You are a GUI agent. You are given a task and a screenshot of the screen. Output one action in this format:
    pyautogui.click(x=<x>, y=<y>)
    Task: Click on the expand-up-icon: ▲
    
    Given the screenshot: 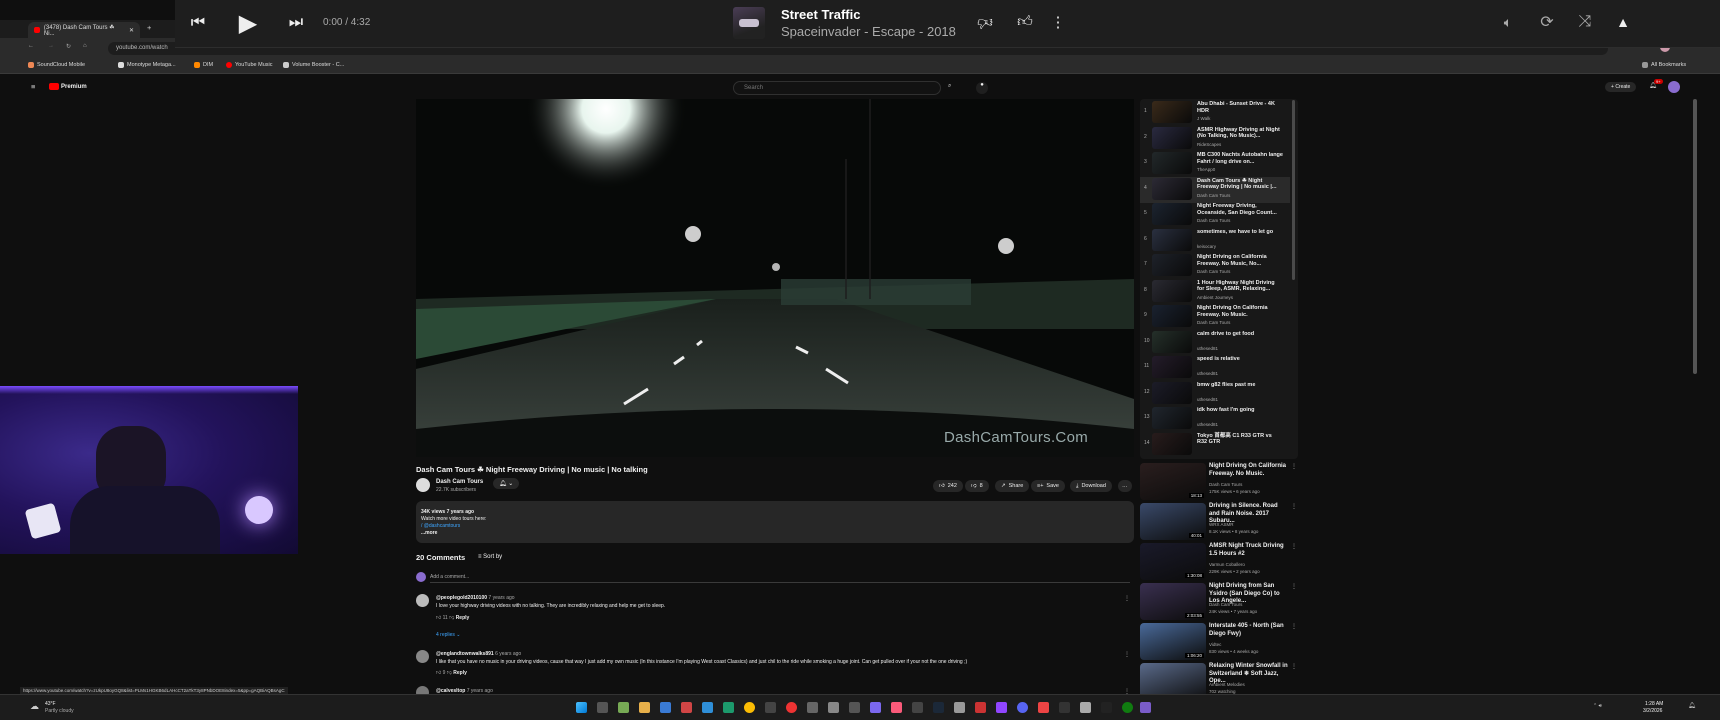 What is the action you would take?
    pyautogui.click(x=1623, y=22)
    